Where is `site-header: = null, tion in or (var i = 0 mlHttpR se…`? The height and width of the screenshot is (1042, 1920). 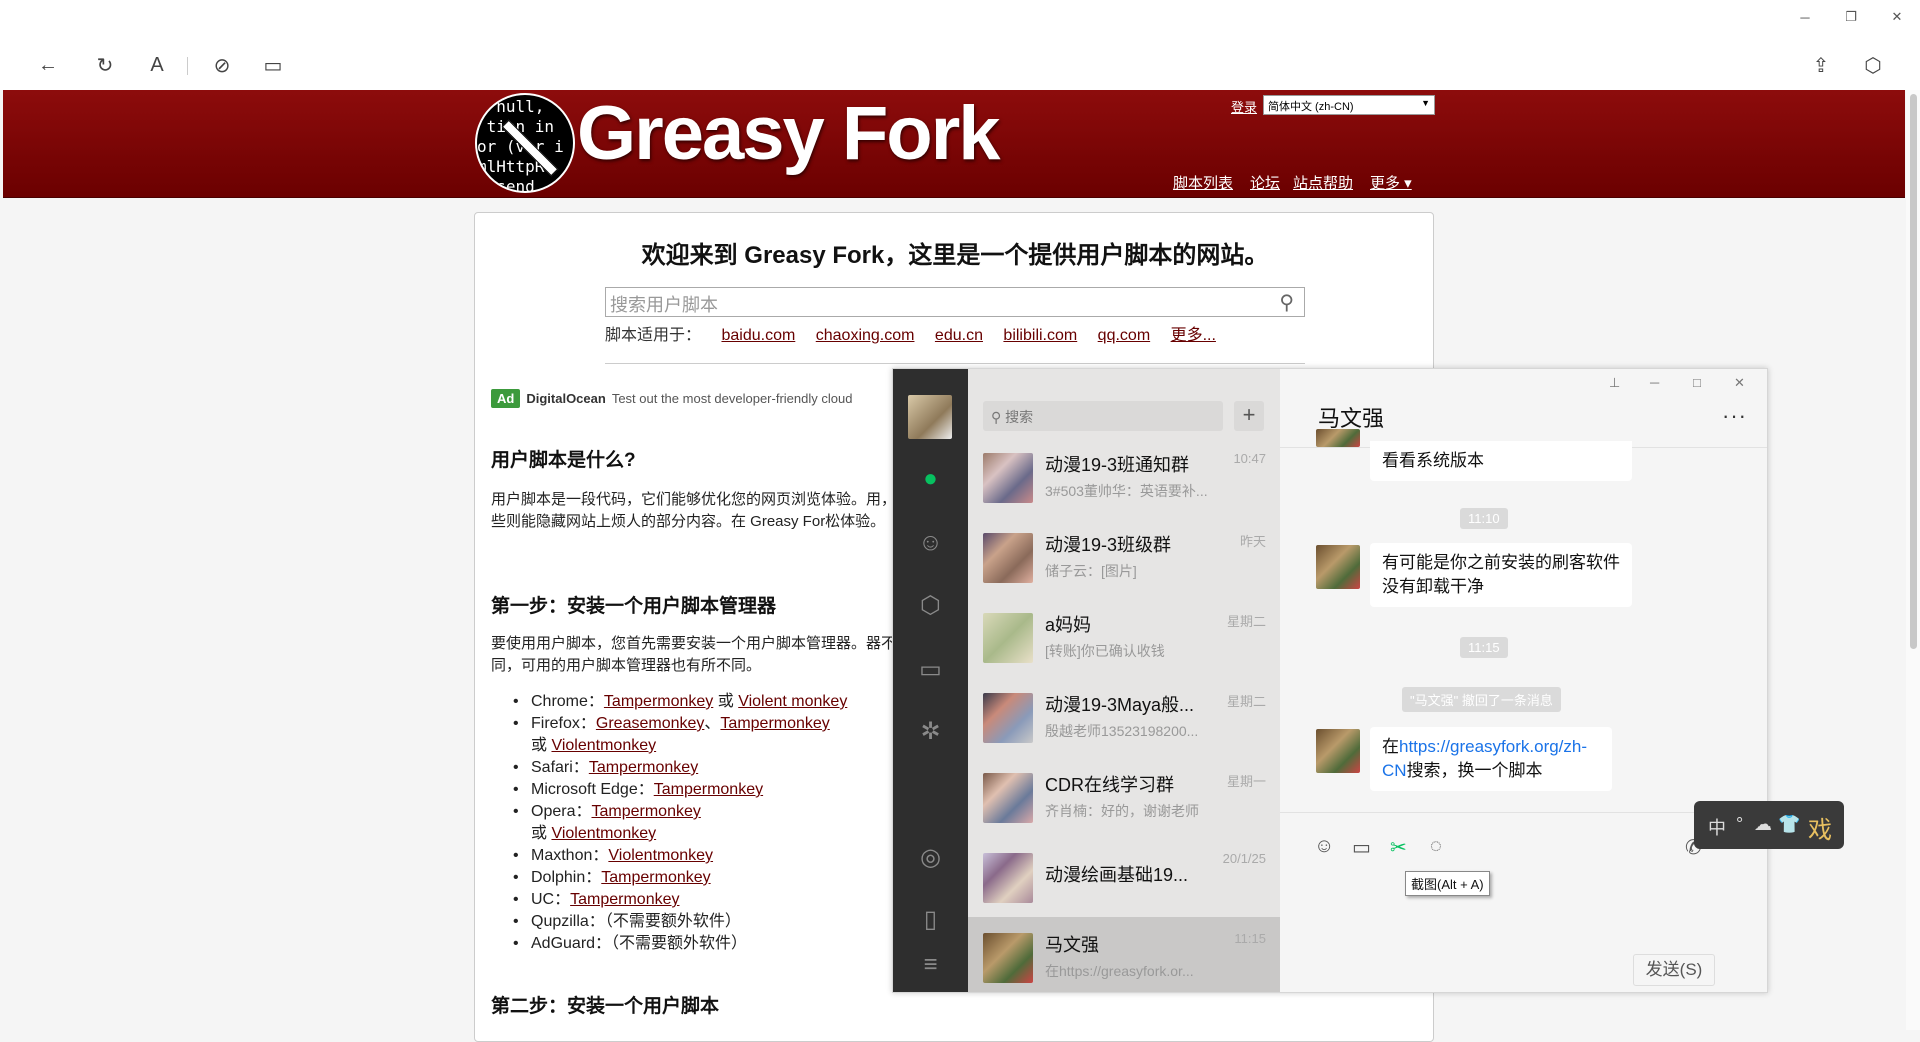 site-header: = null, tion in or (var i = 0 mlHttpR se… is located at coordinates (954, 144).